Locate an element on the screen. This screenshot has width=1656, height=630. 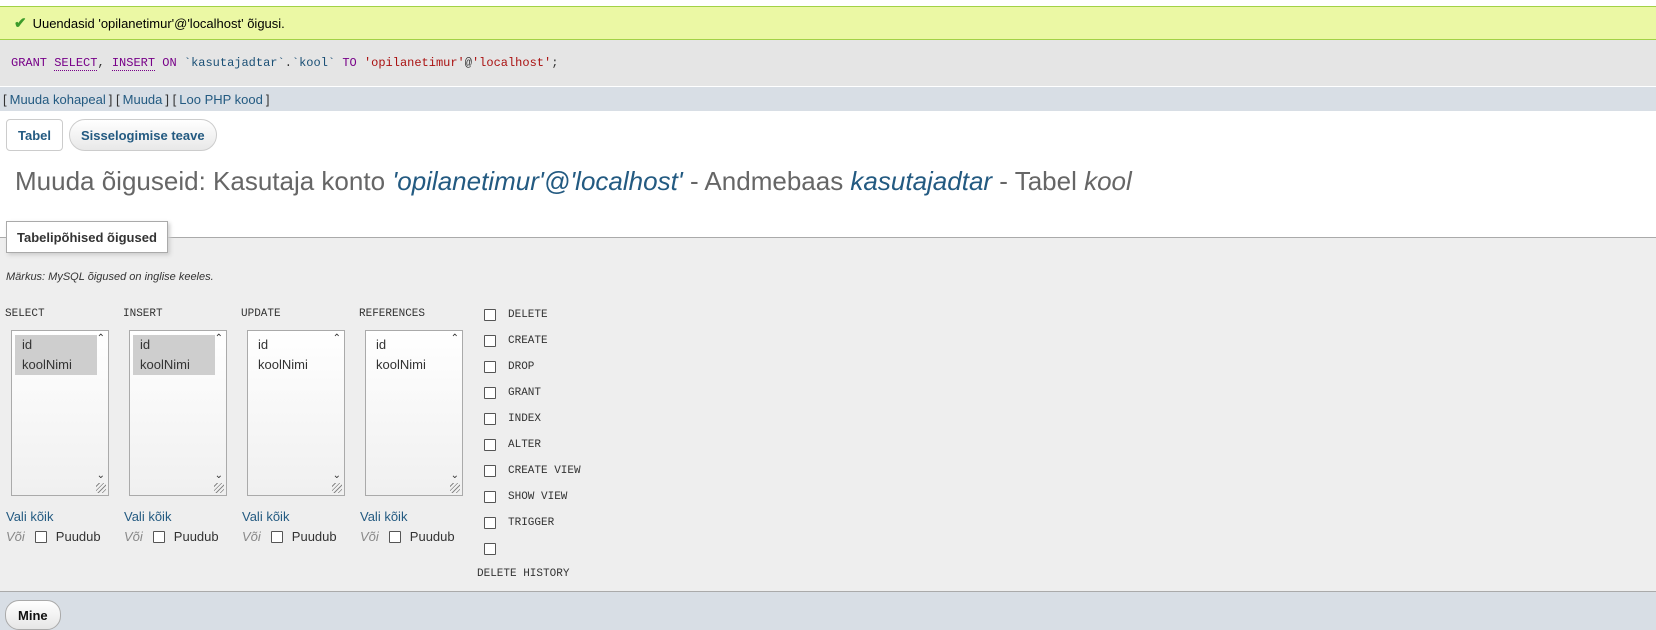
column-header-references: REFERENCES is located at coordinates (392, 314).